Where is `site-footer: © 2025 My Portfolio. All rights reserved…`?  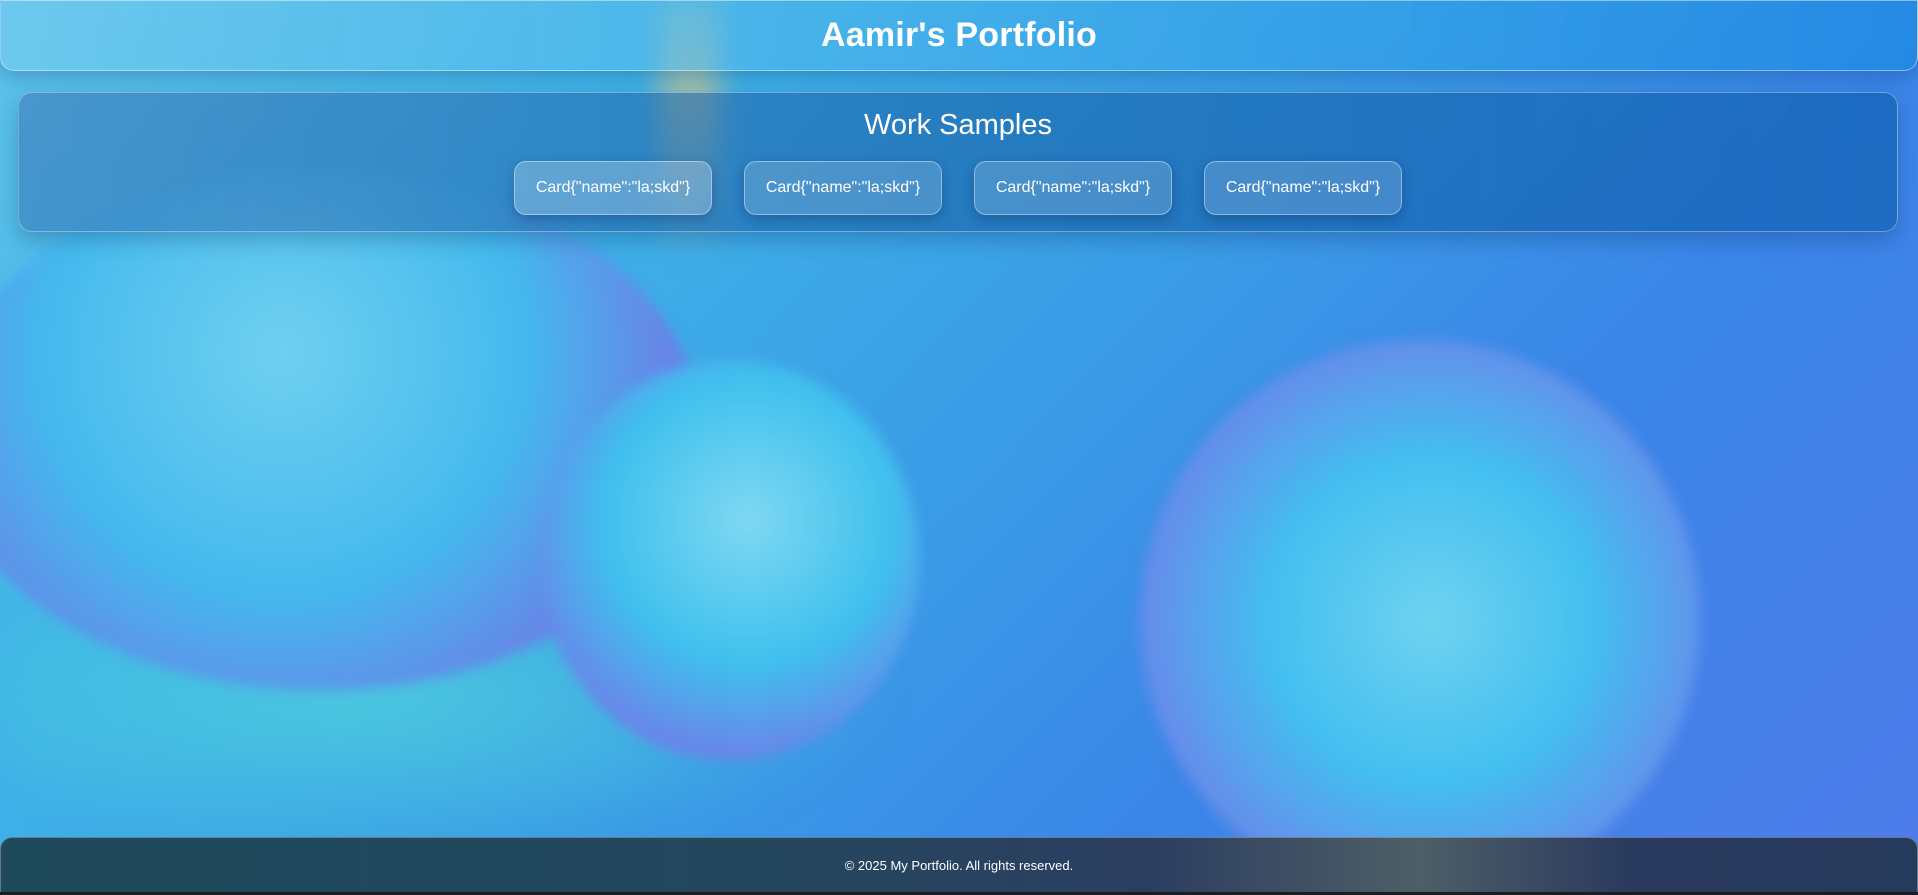
site-footer: © 2025 My Portfolio. All rights reserved… is located at coordinates (959, 865).